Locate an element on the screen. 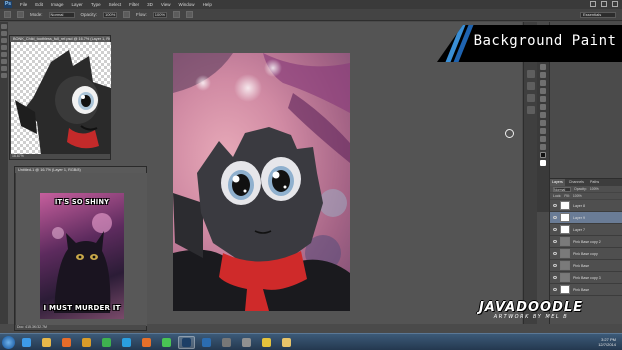  quick-select-tool-icon is located at coordinates (4, 47).